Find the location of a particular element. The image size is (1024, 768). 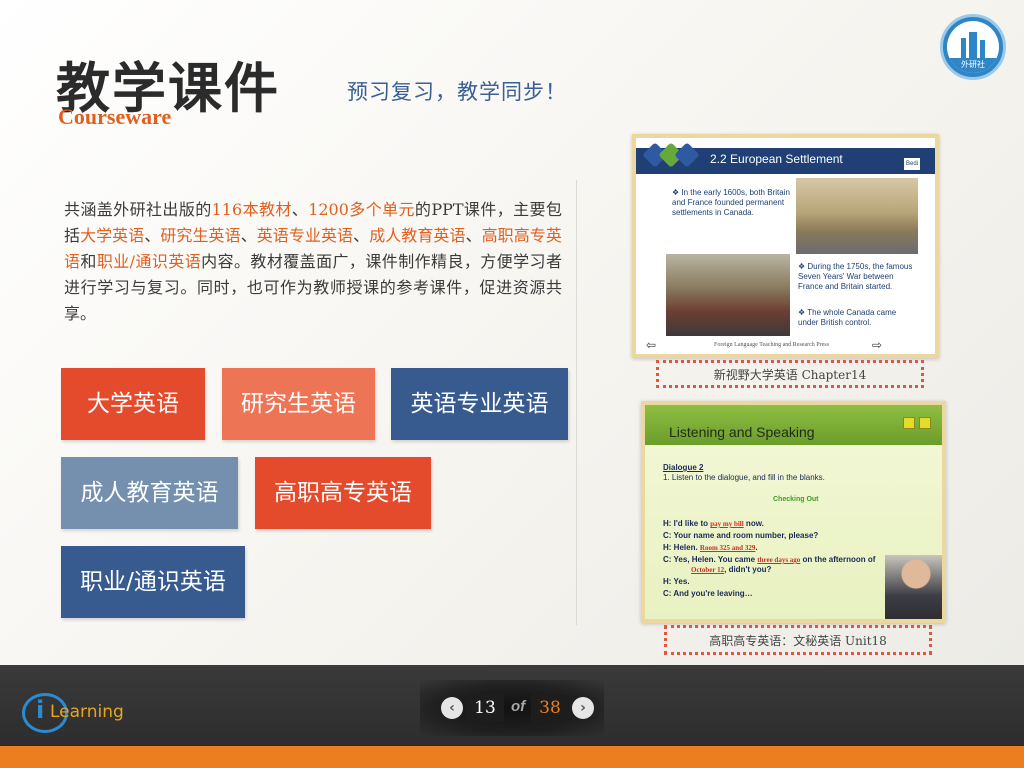

dialogue-text: , didn't you? is located at coordinates (748, 569).